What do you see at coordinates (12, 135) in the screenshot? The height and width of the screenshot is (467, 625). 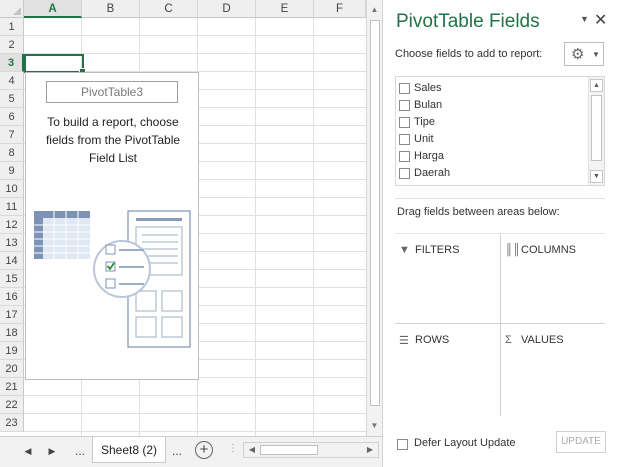 I see `row-header: 7` at bounding box center [12, 135].